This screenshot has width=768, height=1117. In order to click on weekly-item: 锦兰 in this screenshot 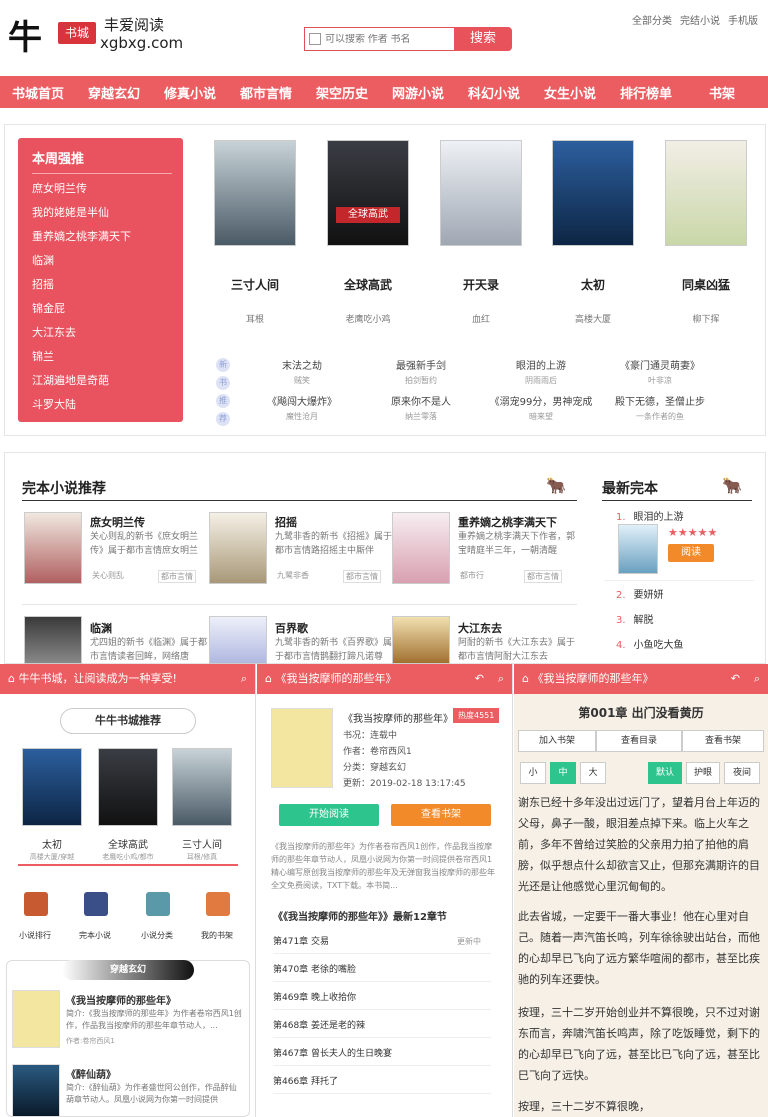, I will do `click(43, 356)`.